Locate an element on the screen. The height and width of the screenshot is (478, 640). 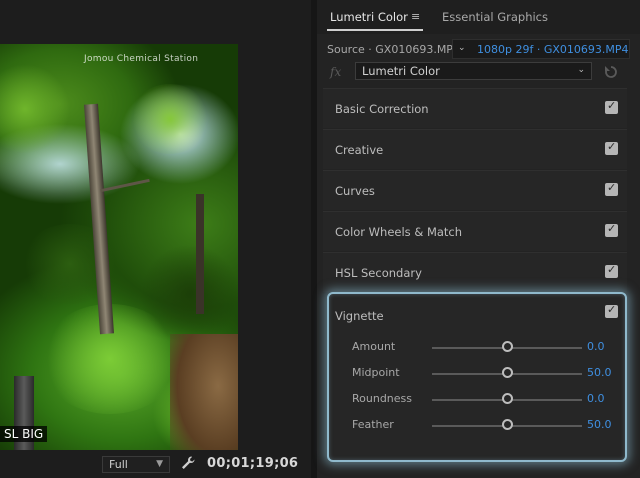
wrench-icon is located at coordinates (188, 463).